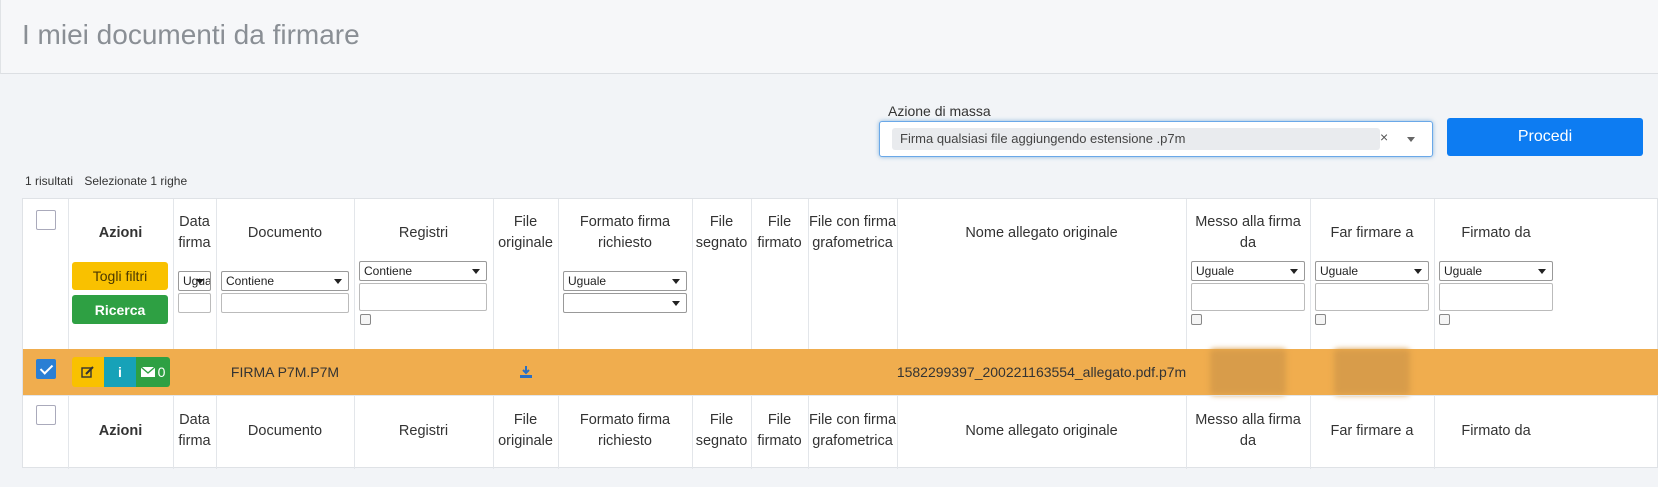 Image resolution: width=1658 pixels, height=487 pixels. I want to click on page-title: I miei documenti da firmare, so click(191, 34).